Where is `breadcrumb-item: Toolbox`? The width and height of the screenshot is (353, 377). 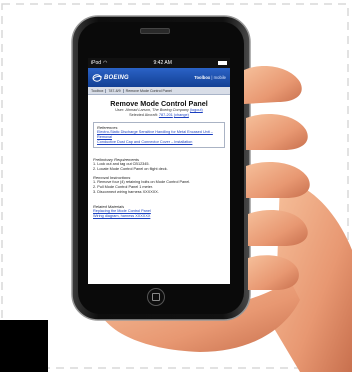
breadcrumb-item: Toolbox is located at coordinates (99, 90).